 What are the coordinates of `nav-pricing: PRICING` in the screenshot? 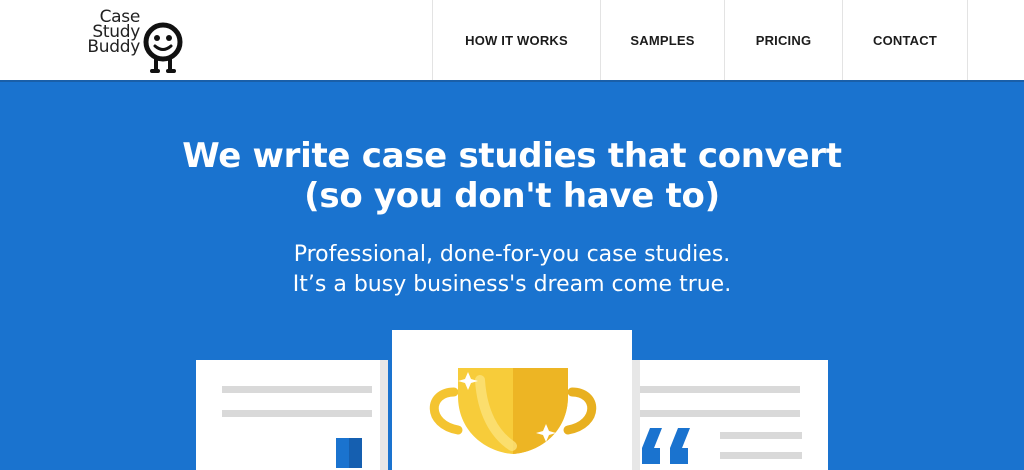 It's located at (783, 40).